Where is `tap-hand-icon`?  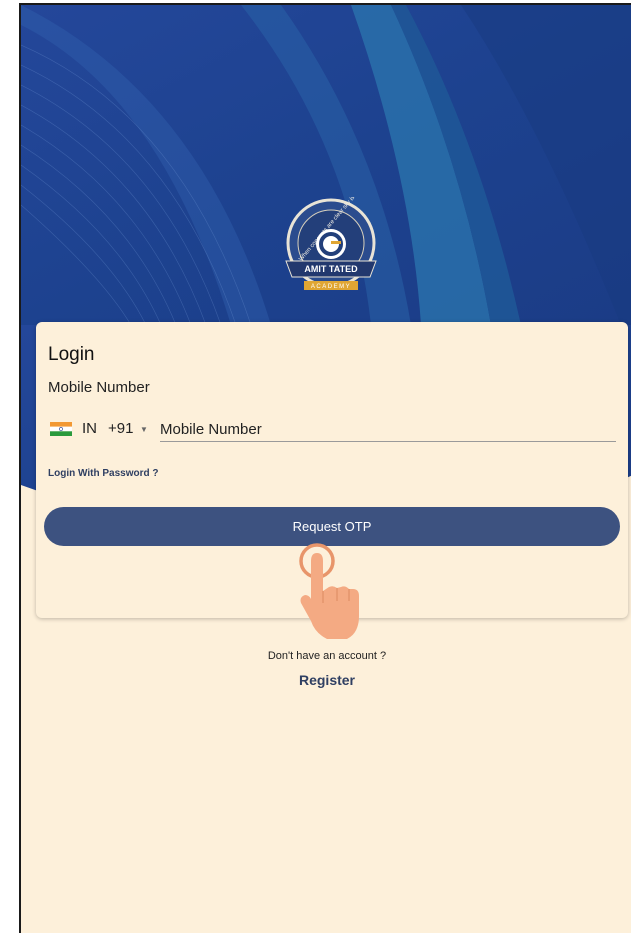
tap-hand-icon is located at coordinates (333, 593).